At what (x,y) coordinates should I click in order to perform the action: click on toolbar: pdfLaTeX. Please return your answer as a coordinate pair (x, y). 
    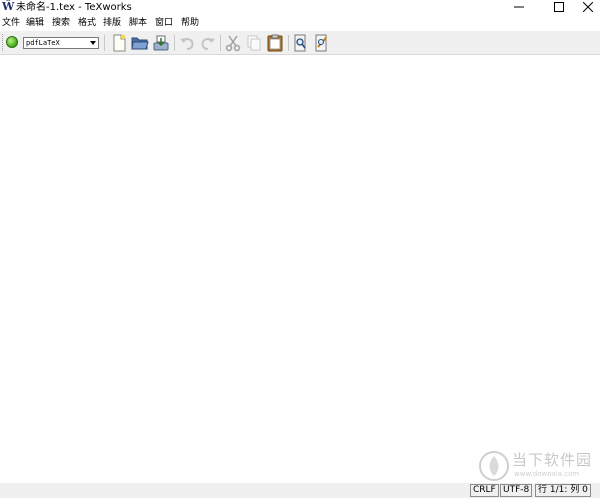
    Looking at the image, I should click on (300, 43).